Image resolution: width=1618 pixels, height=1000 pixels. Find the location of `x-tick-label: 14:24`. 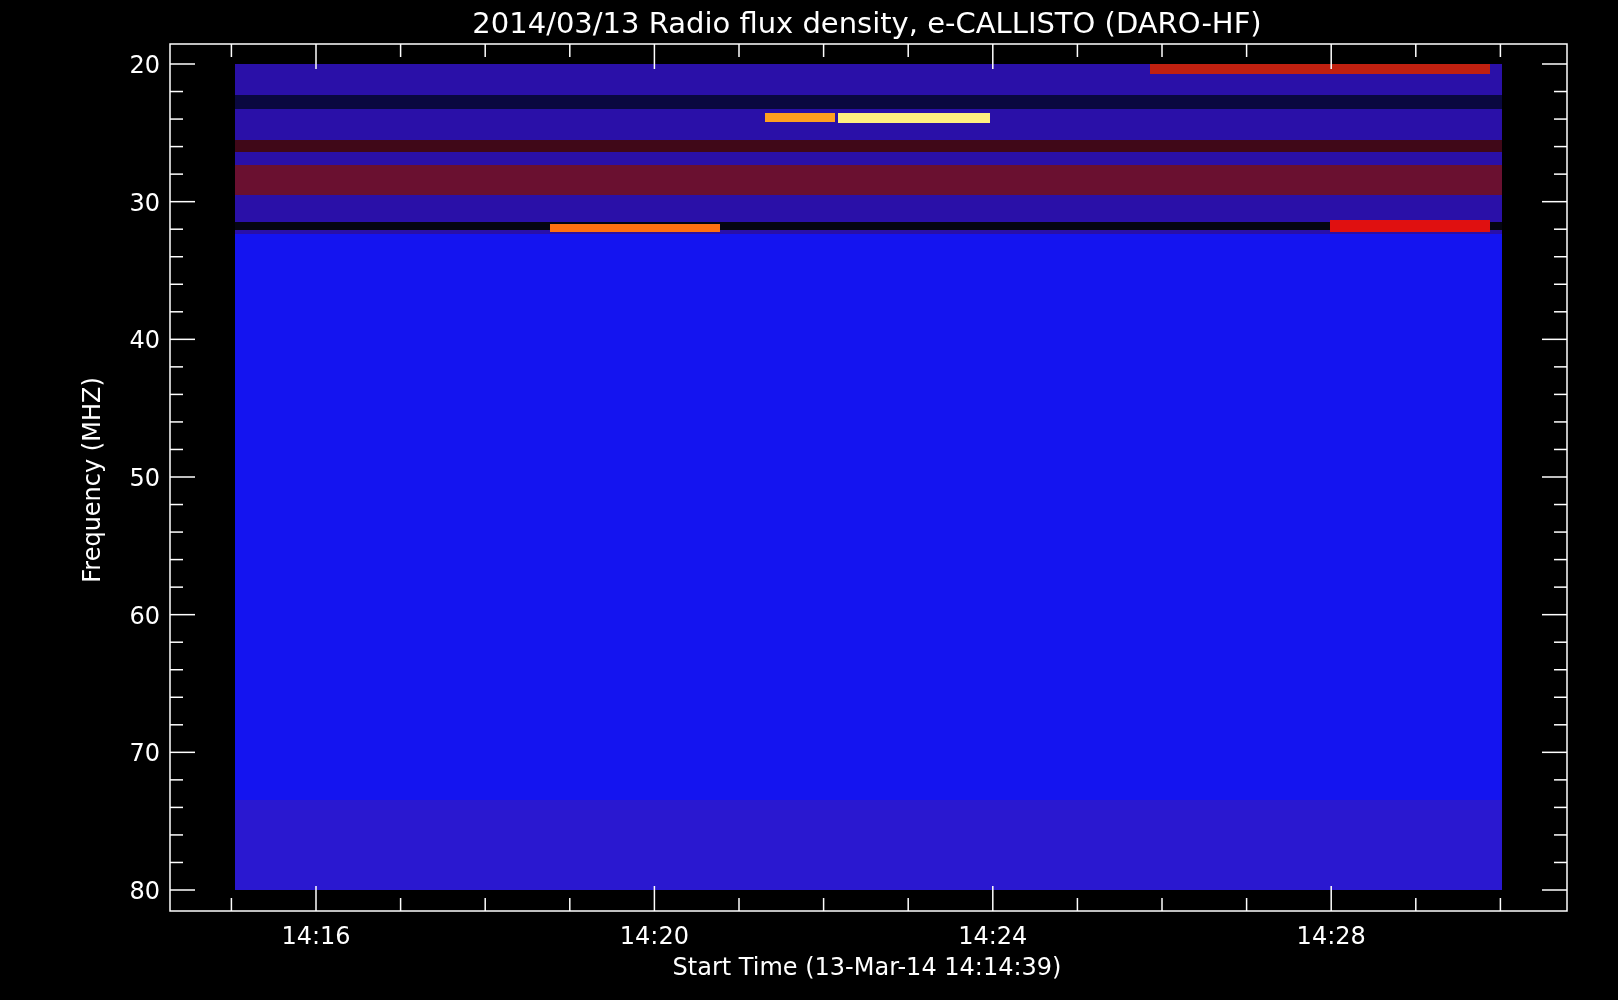

x-tick-label: 14:24 is located at coordinates (993, 936).